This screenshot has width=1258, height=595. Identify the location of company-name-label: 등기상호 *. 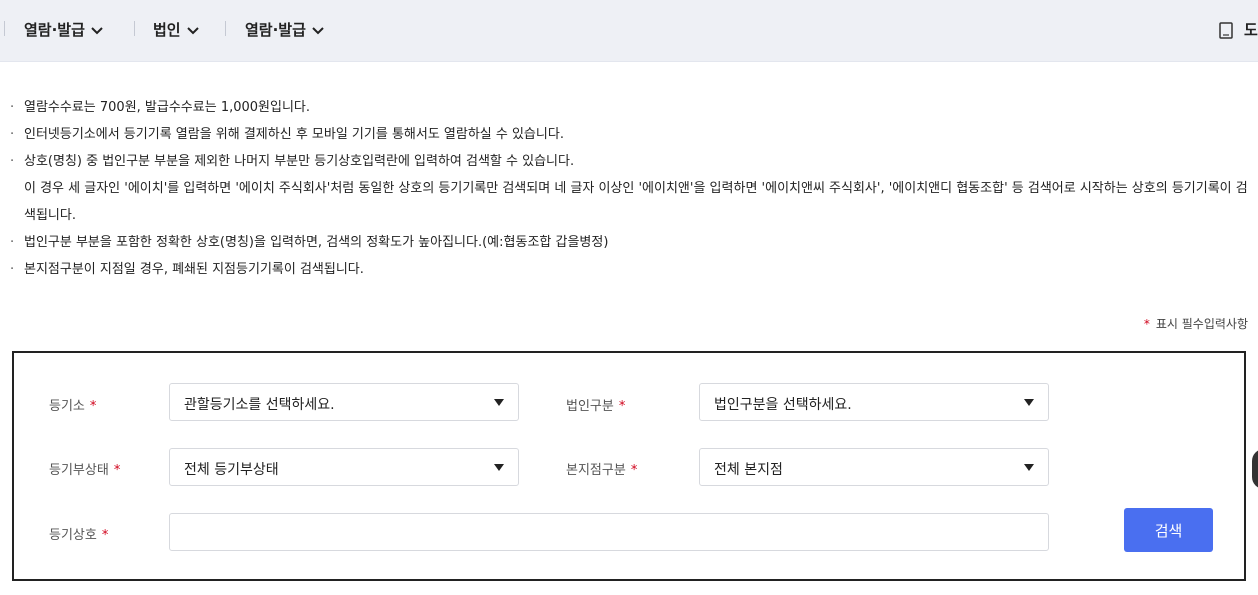
(79, 535).